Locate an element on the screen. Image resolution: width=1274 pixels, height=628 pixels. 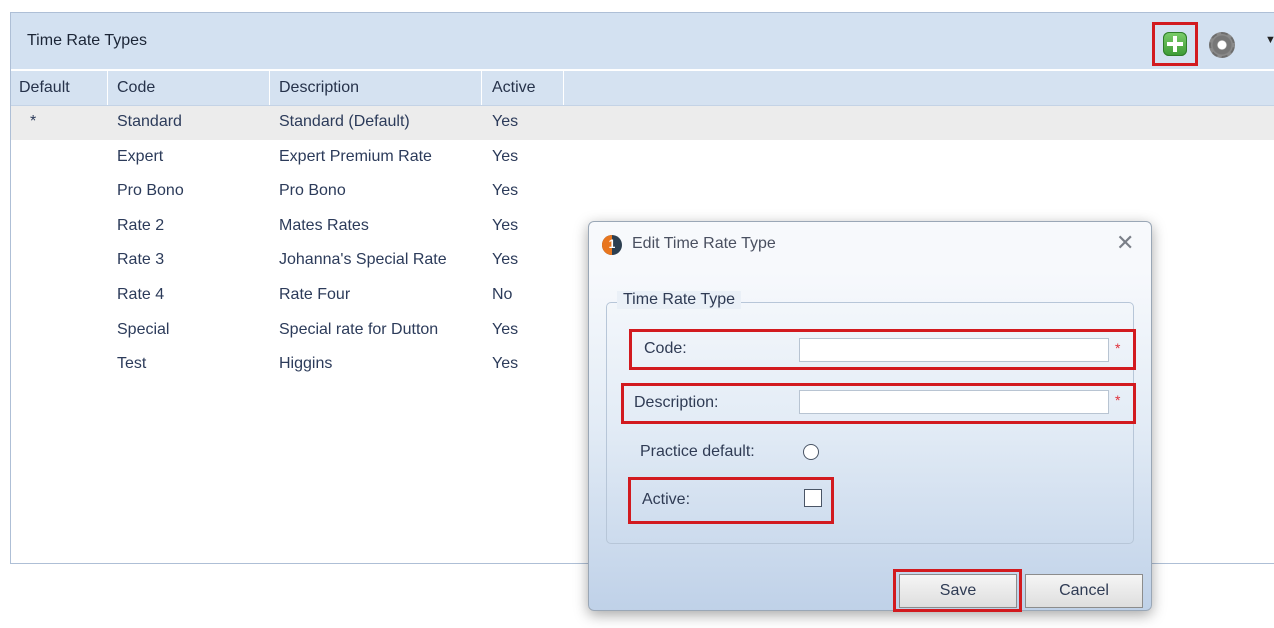
panel-header: Time Rate Types ▼ is located at coordinates (642, 41).